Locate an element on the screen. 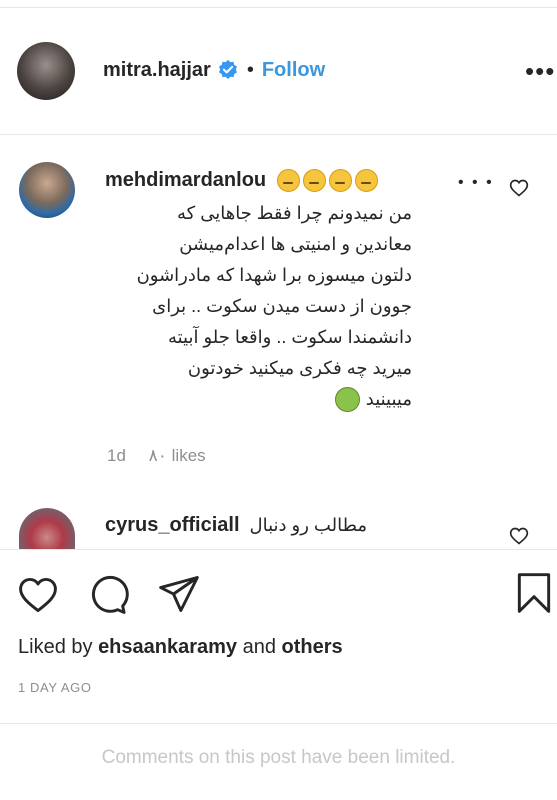 The height and width of the screenshot is (800, 557). comments-divider is located at coordinates (278, 549).